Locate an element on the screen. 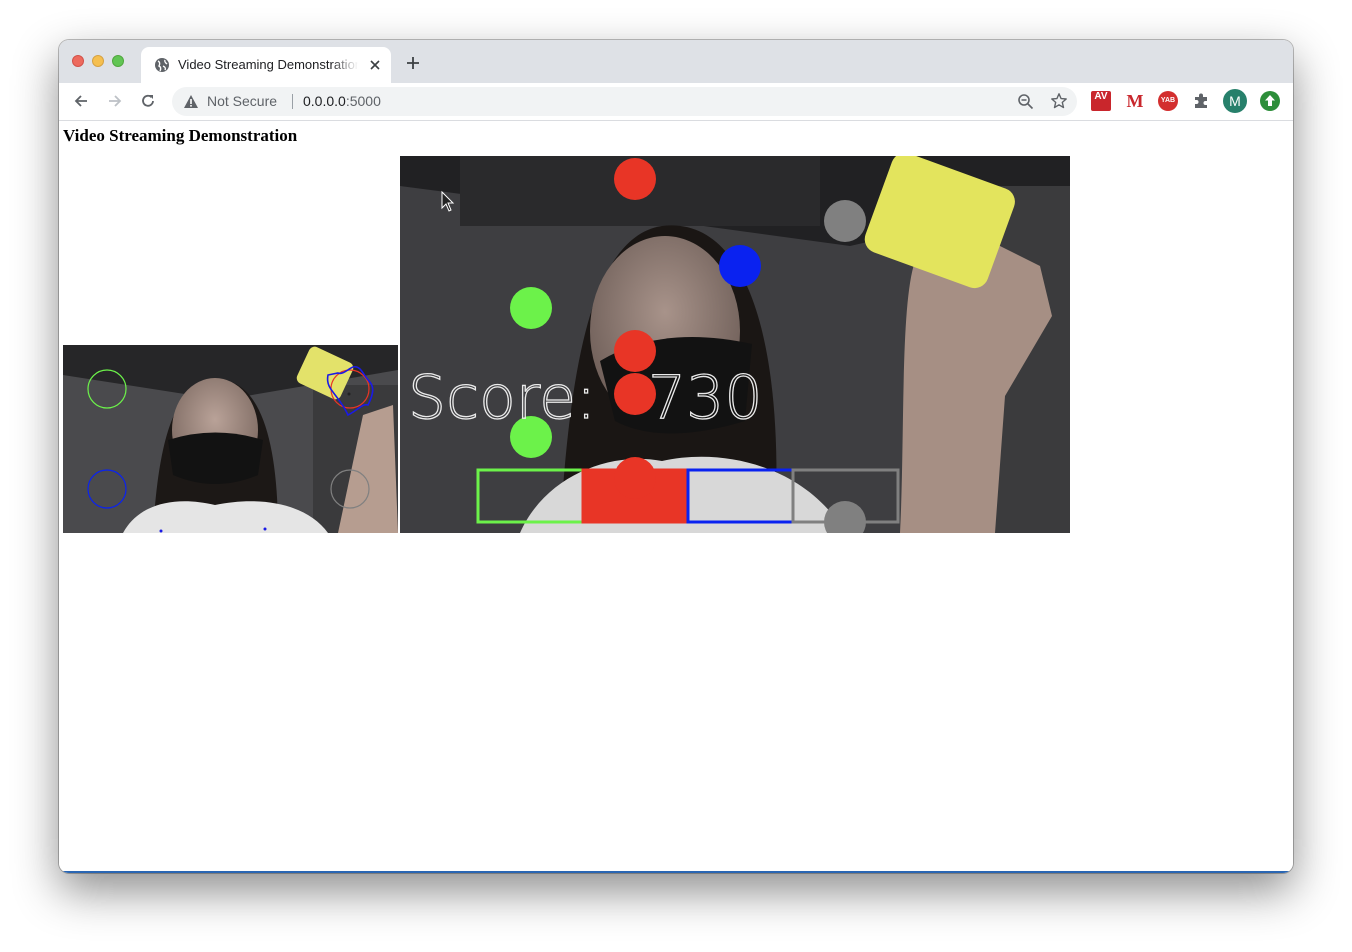 The width and height of the screenshot is (1352, 952). score-value: 730 is located at coordinates (705, 398).